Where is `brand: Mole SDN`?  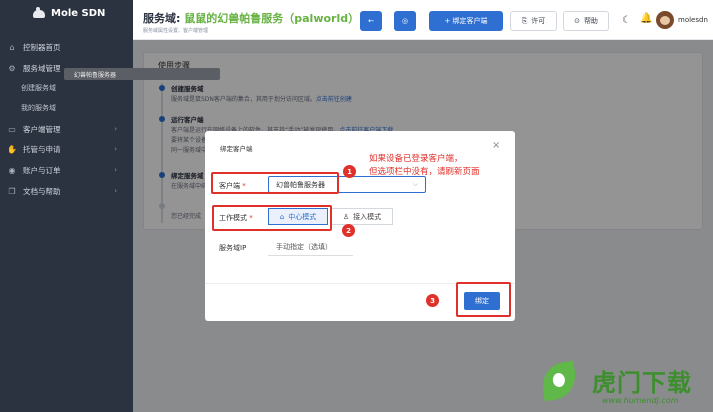
brand: Mole SDN is located at coordinates (68, 13).